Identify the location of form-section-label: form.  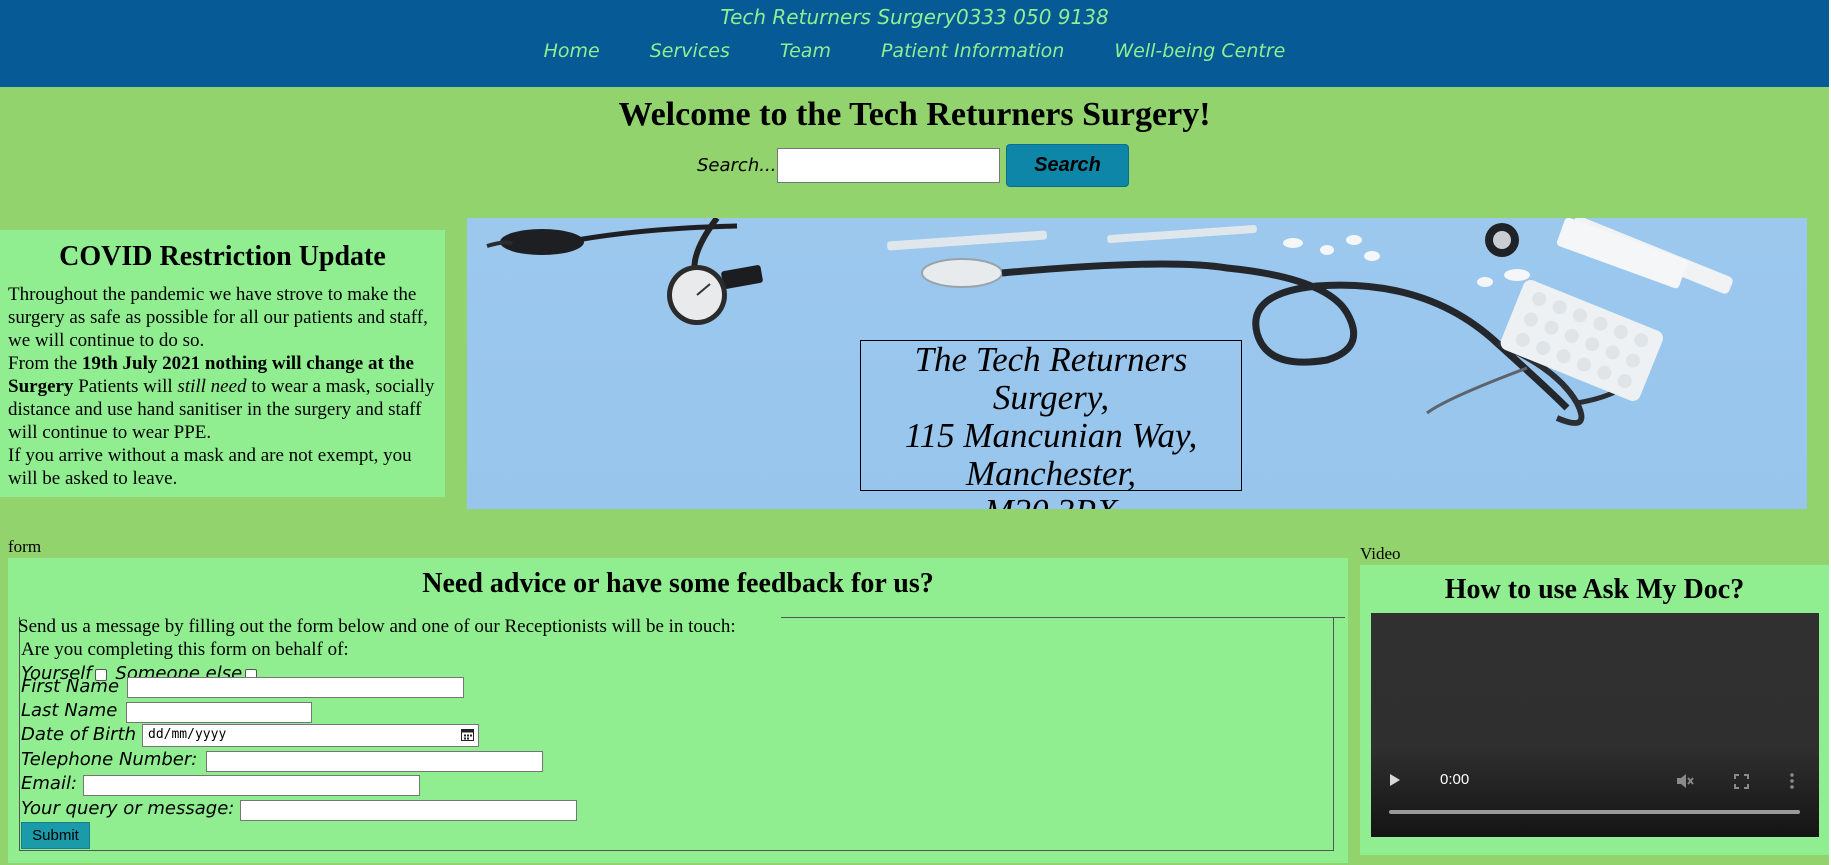
(25, 546).